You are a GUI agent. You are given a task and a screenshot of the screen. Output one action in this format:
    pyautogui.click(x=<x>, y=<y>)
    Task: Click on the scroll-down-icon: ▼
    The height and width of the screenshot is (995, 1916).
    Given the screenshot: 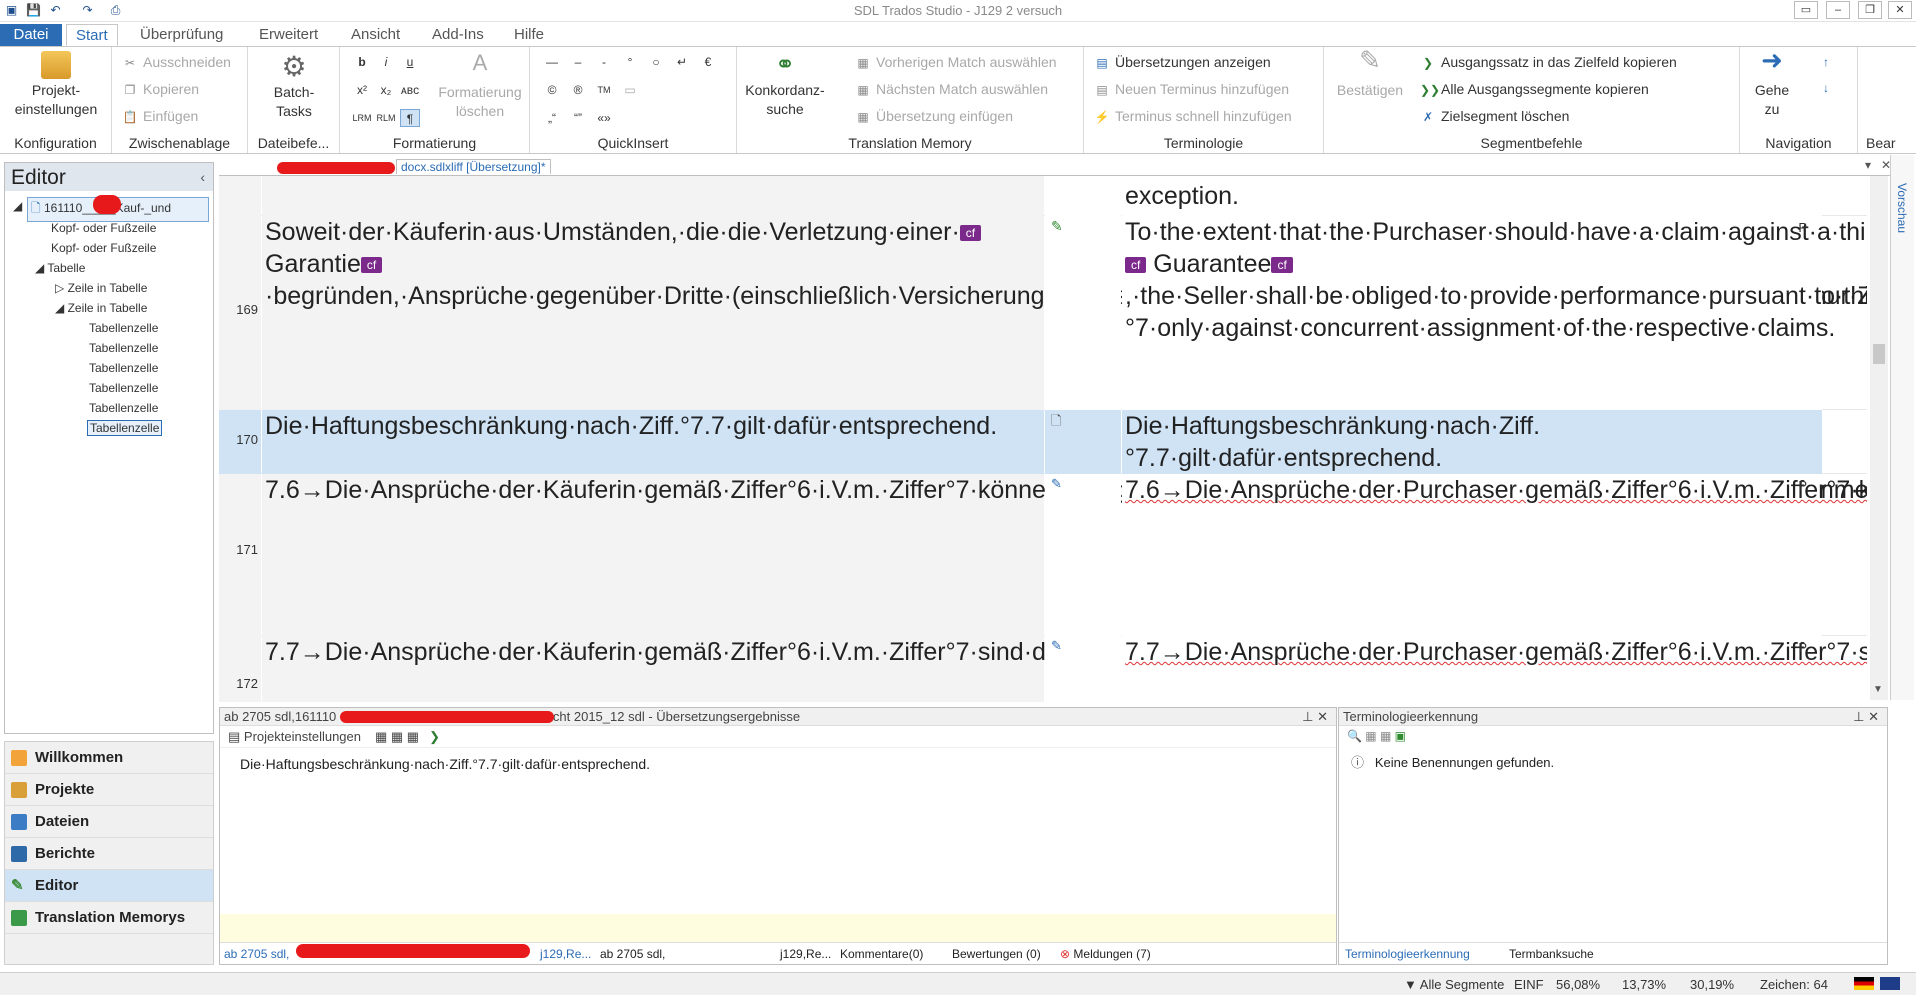 What is the action you would take?
    pyautogui.click(x=1878, y=689)
    